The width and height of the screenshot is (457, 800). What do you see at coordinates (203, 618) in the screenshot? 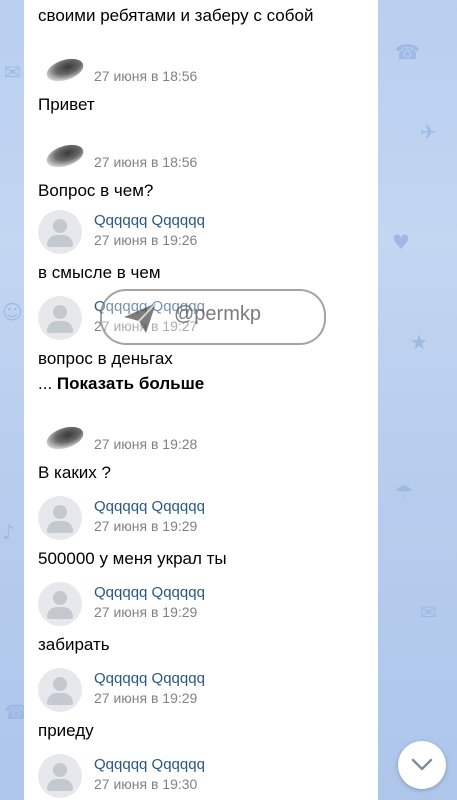
I see `message: Qqqqqq Qqqqqq 27 июня в 19:29 забирать` at bounding box center [203, 618].